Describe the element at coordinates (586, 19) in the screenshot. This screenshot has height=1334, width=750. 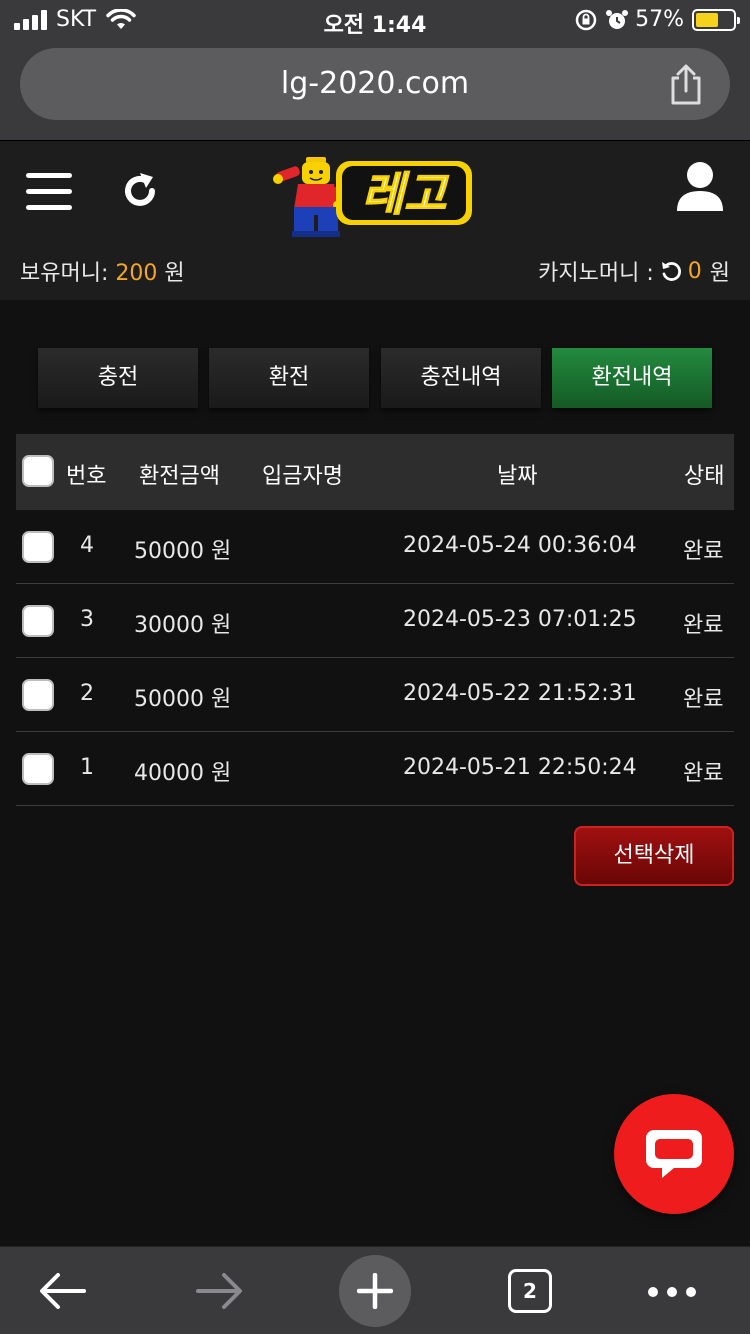
I see `orientation-lock-icon` at that location.